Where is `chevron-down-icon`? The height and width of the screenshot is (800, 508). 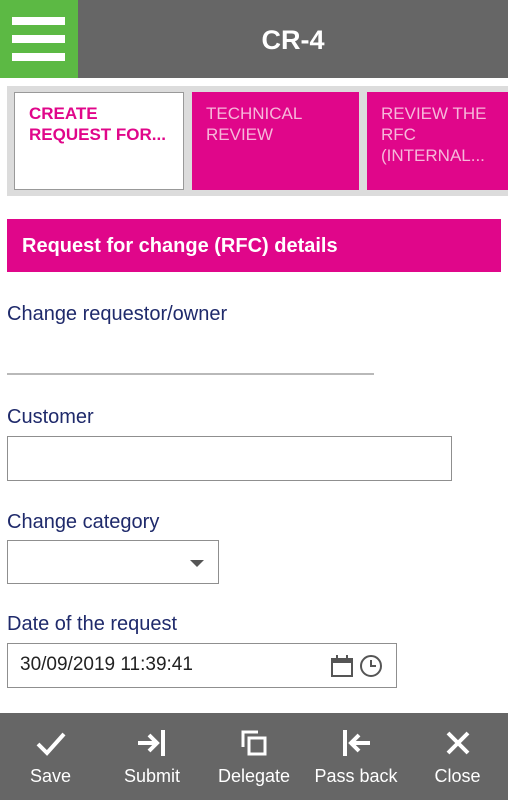 chevron-down-icon is located at coordinates (197, 563).